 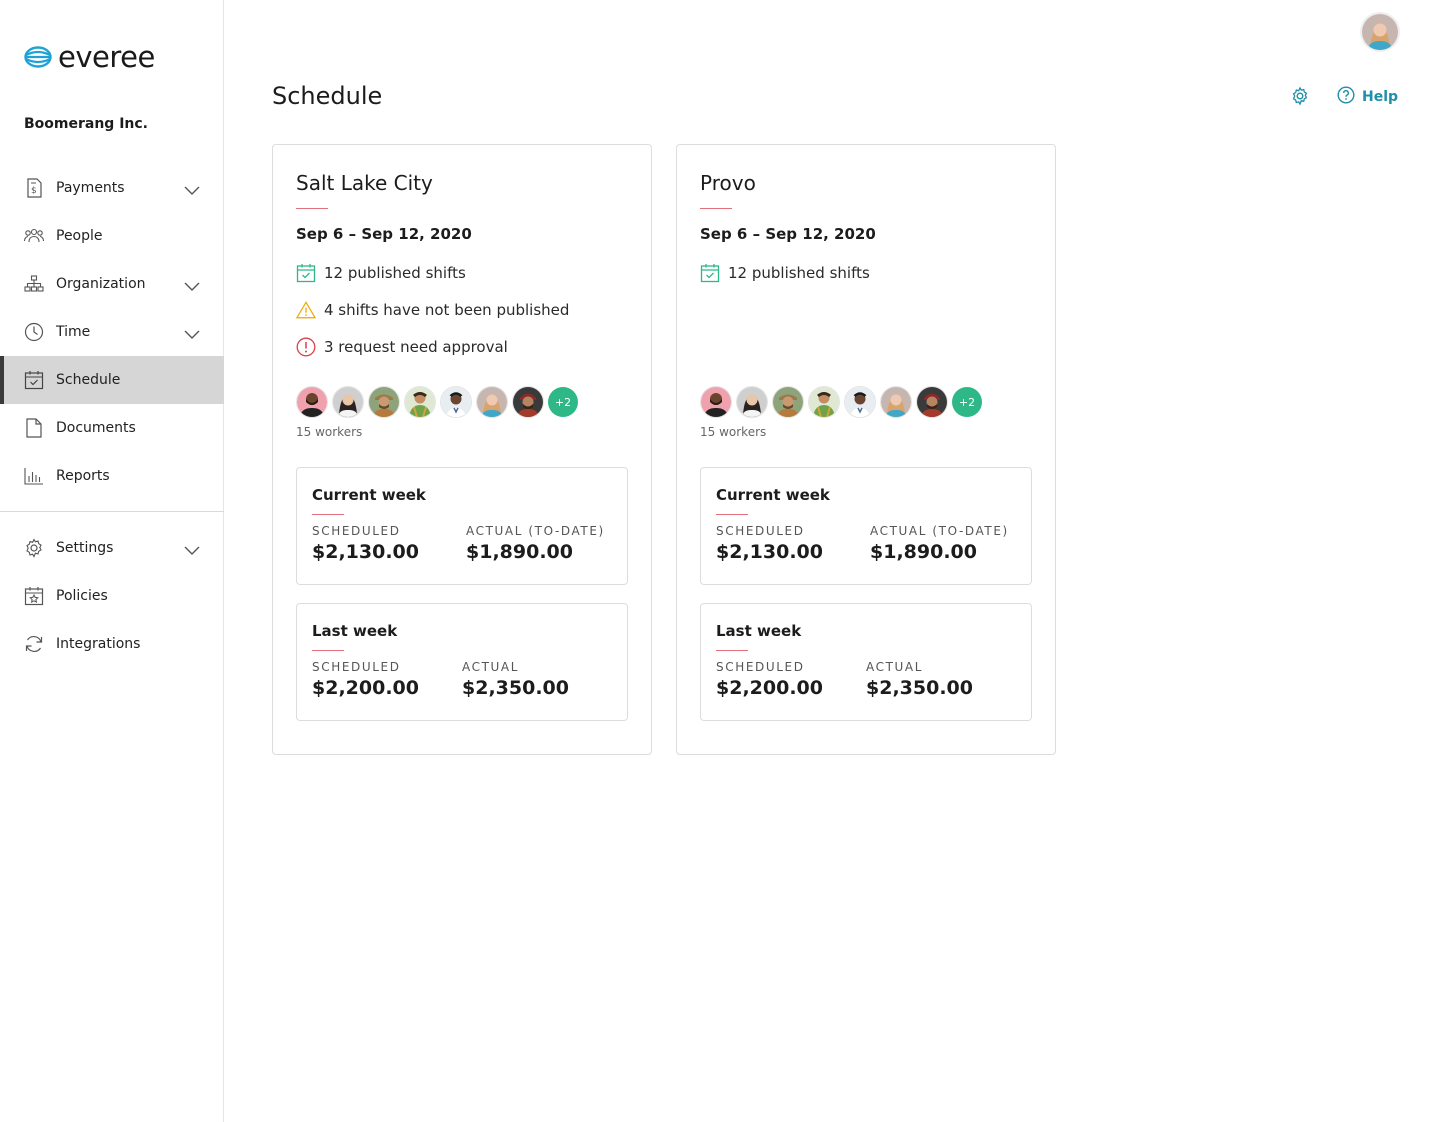 I want to click on nav-item-organization: Organization, so click(x=112, y=284).